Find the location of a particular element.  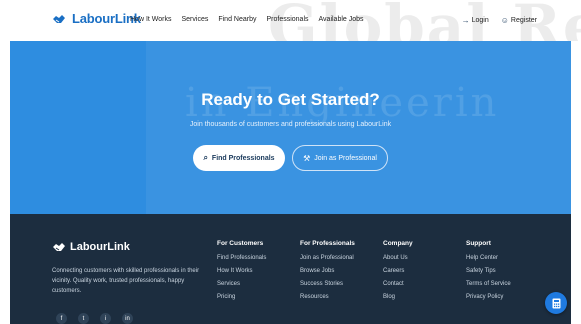

auth-links: → Login ☺ Register is located at coordinates (493, 20).